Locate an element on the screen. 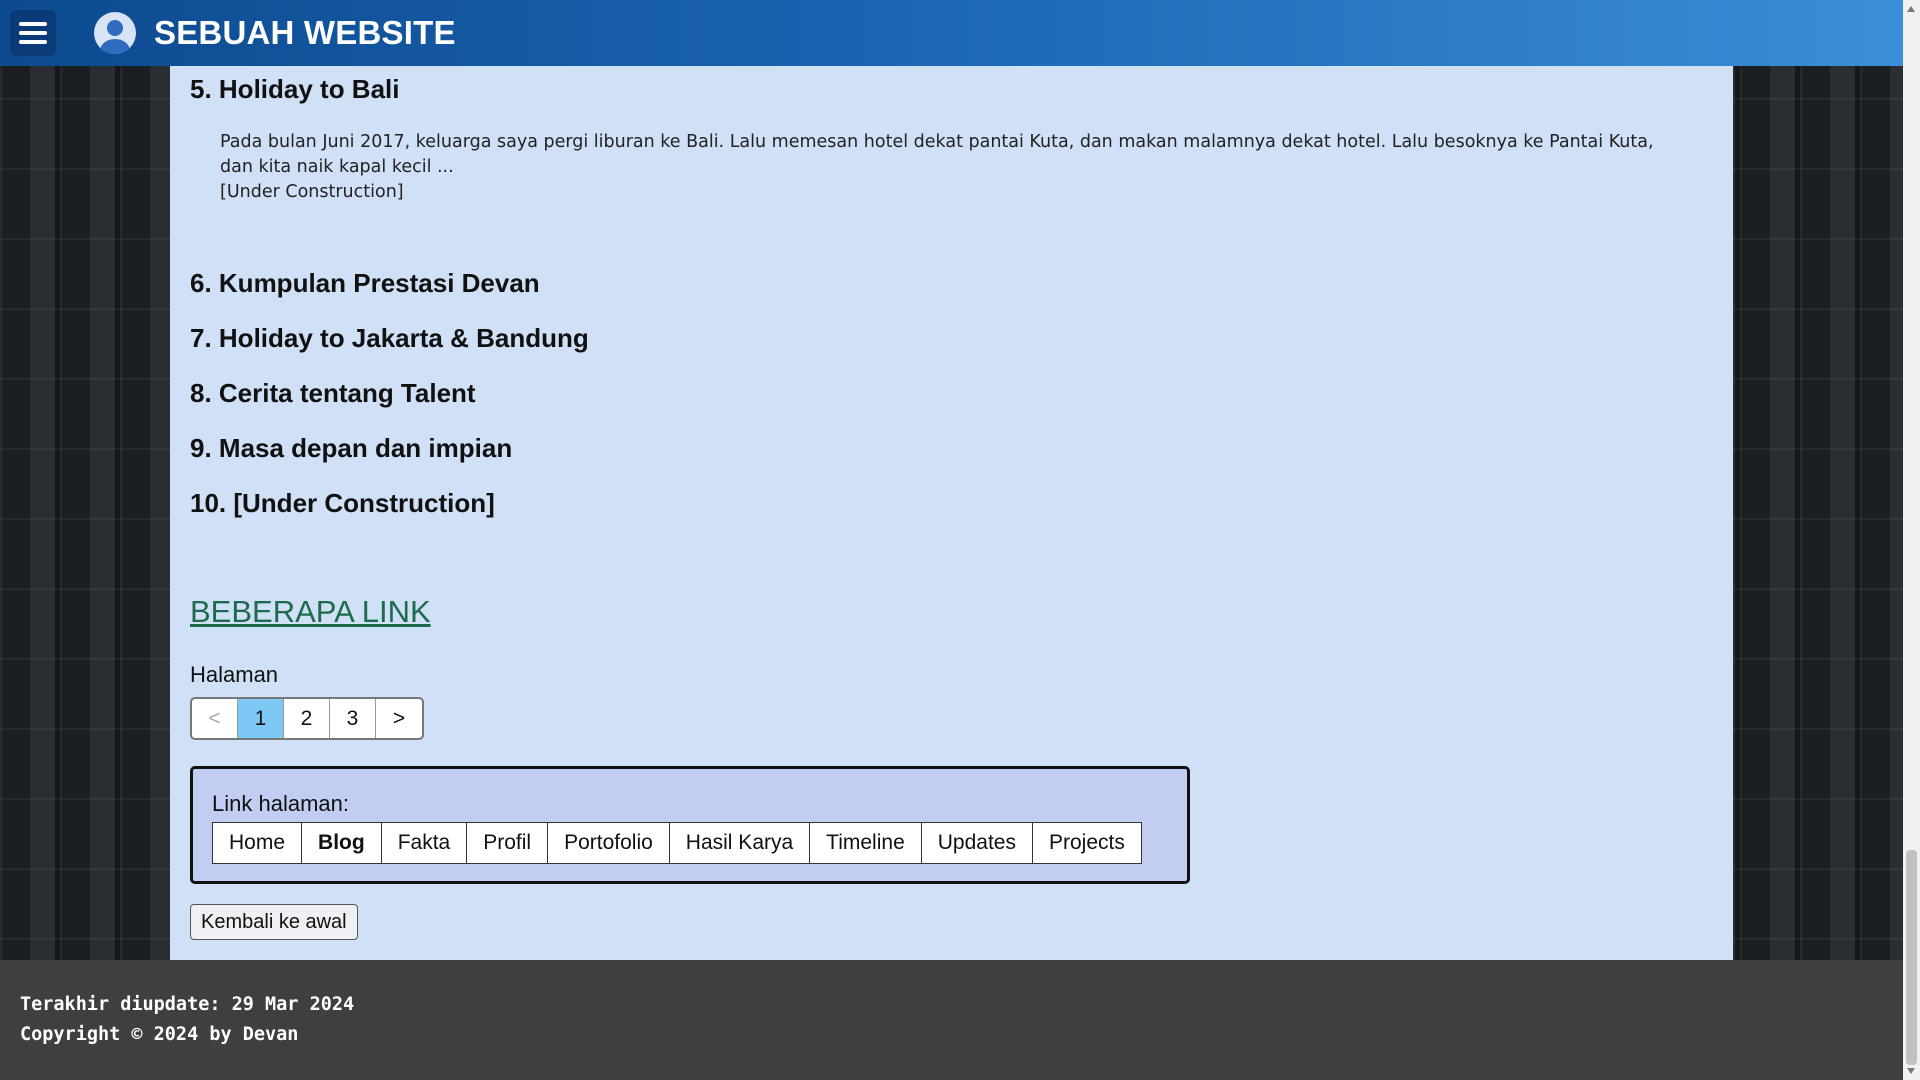 The width and height of the screenshot is (1920, 1080). link-timeline: Timeline is located at coordinates (866, 843).